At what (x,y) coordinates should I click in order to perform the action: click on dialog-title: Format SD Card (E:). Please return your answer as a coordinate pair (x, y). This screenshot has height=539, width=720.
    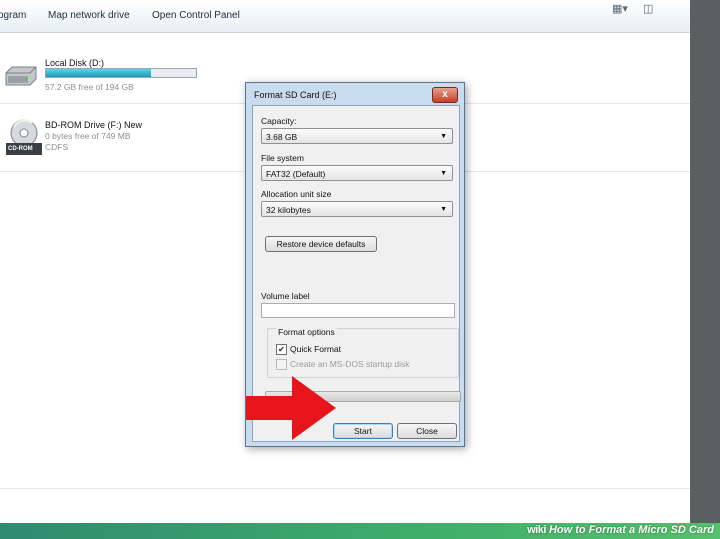
    Looking at the image, I should click on (295, 95).